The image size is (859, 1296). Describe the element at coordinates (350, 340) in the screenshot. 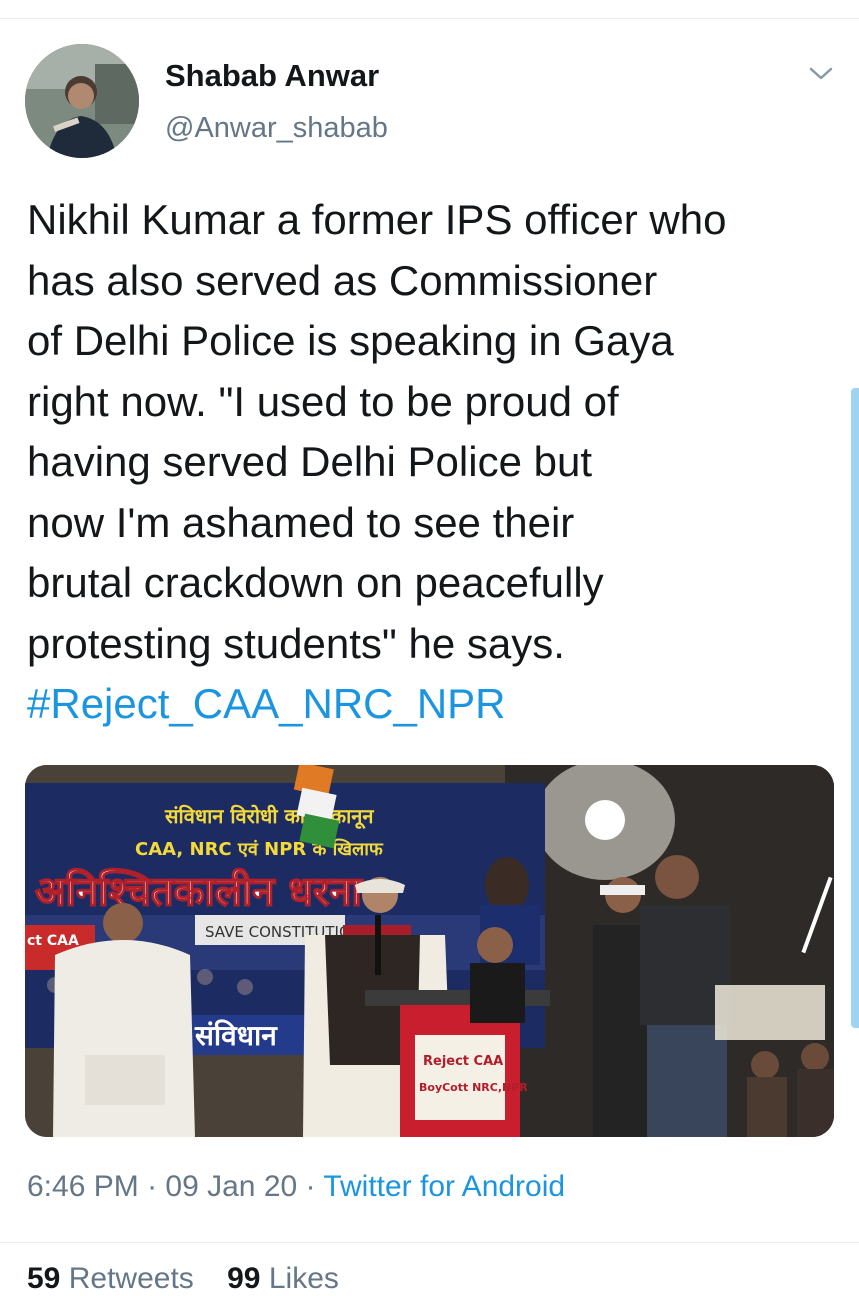

I see `tweet-text-line: of Delhi Police is speaking in Gaya` at that location.